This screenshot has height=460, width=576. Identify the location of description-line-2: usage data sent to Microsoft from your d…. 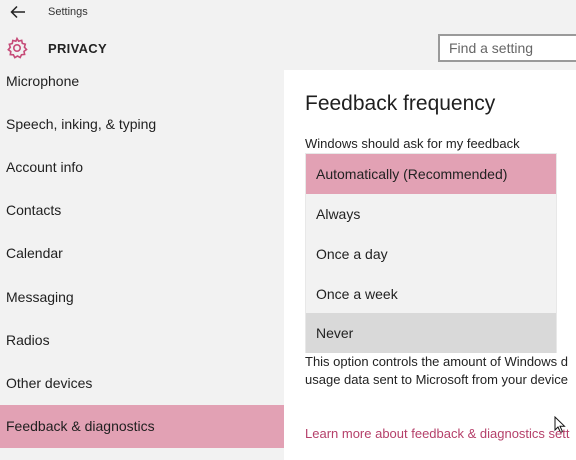
(437, 379).